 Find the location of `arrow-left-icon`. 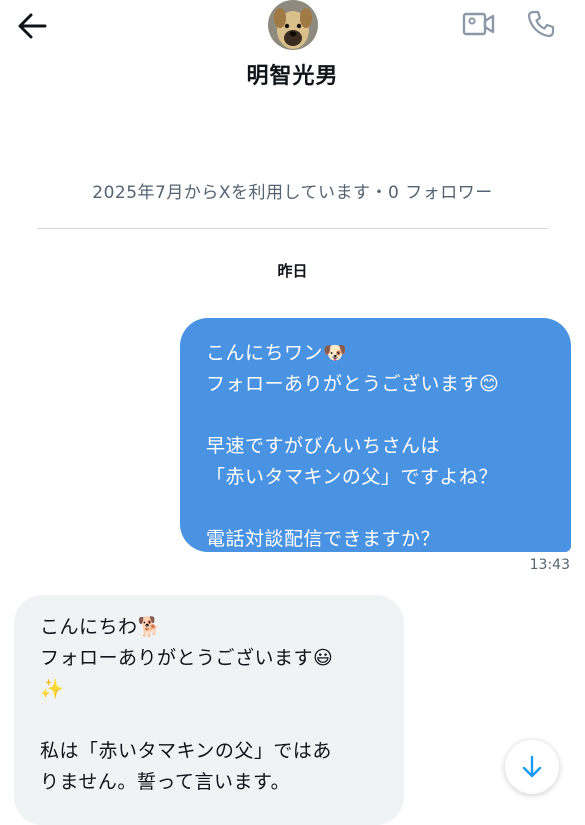

arrow-left-icon is located at coordinates (32, 26).